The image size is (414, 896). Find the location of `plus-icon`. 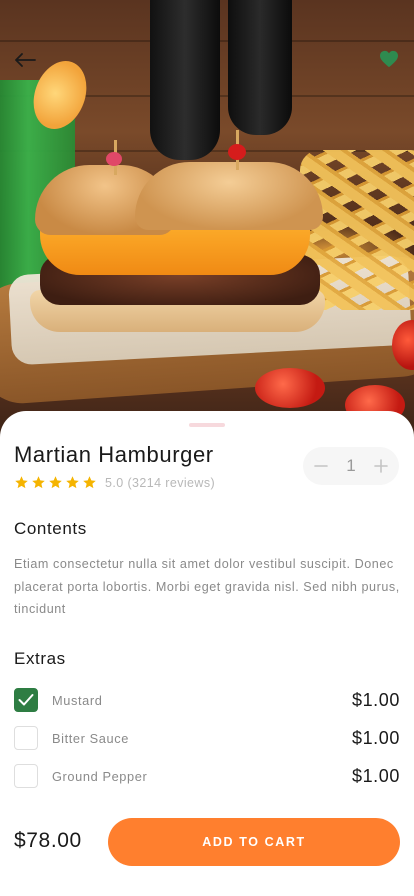

plus-icon is located at coordinates (381, 466).